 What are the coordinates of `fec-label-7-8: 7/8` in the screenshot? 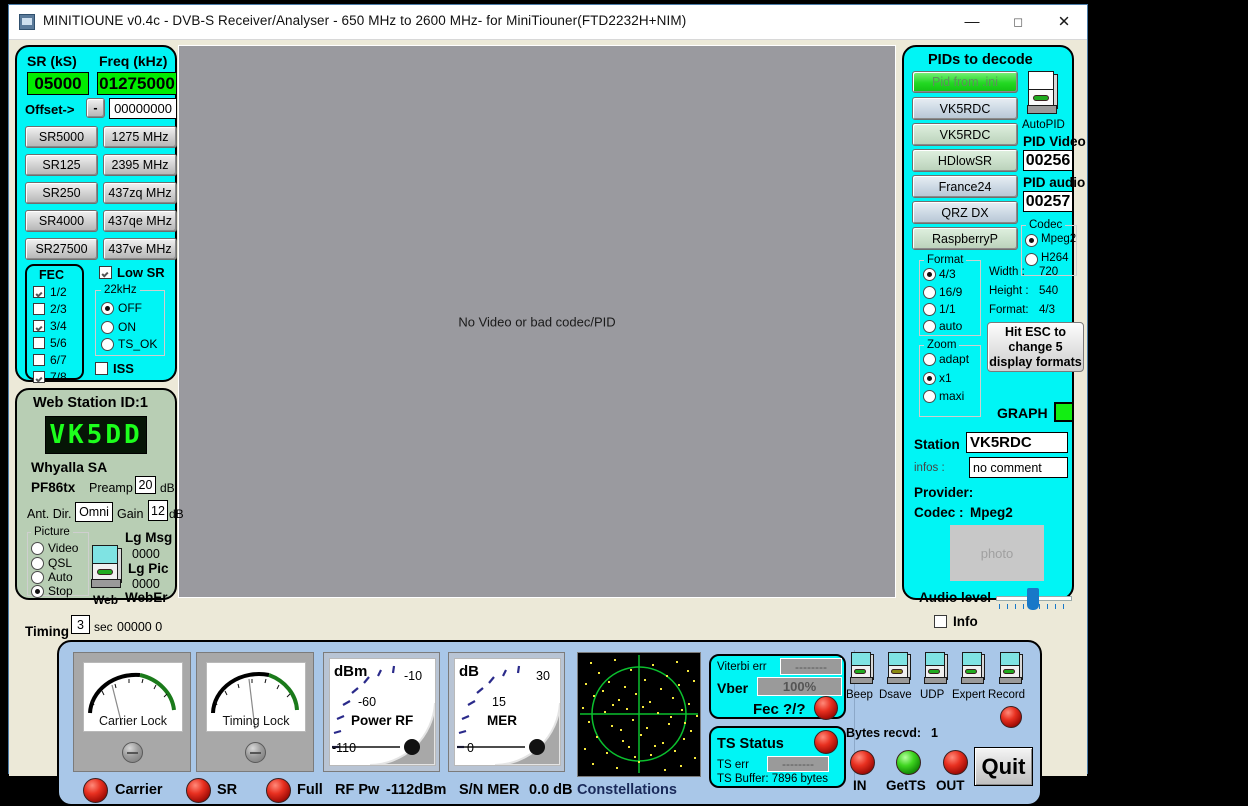 It's located at (58, 377).